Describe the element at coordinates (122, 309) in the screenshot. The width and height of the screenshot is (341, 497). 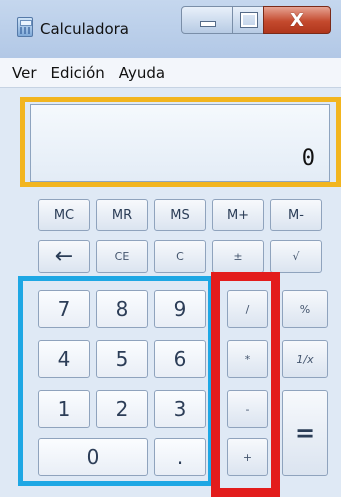
I see `key-8: 8` at that location.